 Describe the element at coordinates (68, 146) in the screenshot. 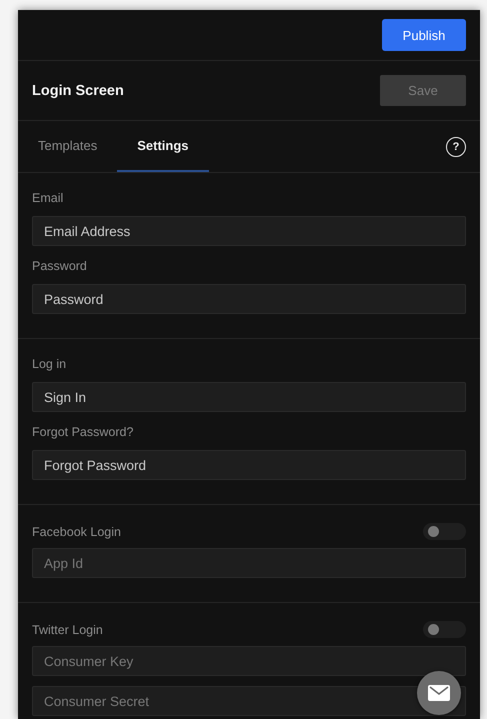

I see `tab: Templates` at that location.